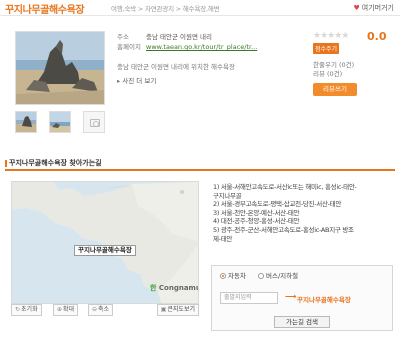  I want to click on page-header: 꾸지나무골해수욕장 여행,숙박 > 자연관광지 > 해수욕장,해변 ♥ 여기머거기, so click(200, 8).